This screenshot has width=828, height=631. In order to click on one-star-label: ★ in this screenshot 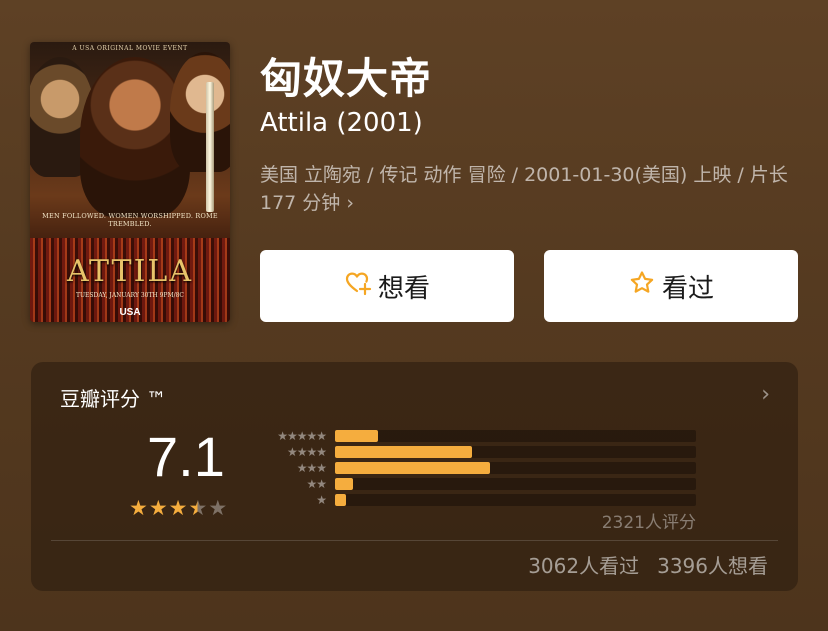, I will do `click(321, 500)`.